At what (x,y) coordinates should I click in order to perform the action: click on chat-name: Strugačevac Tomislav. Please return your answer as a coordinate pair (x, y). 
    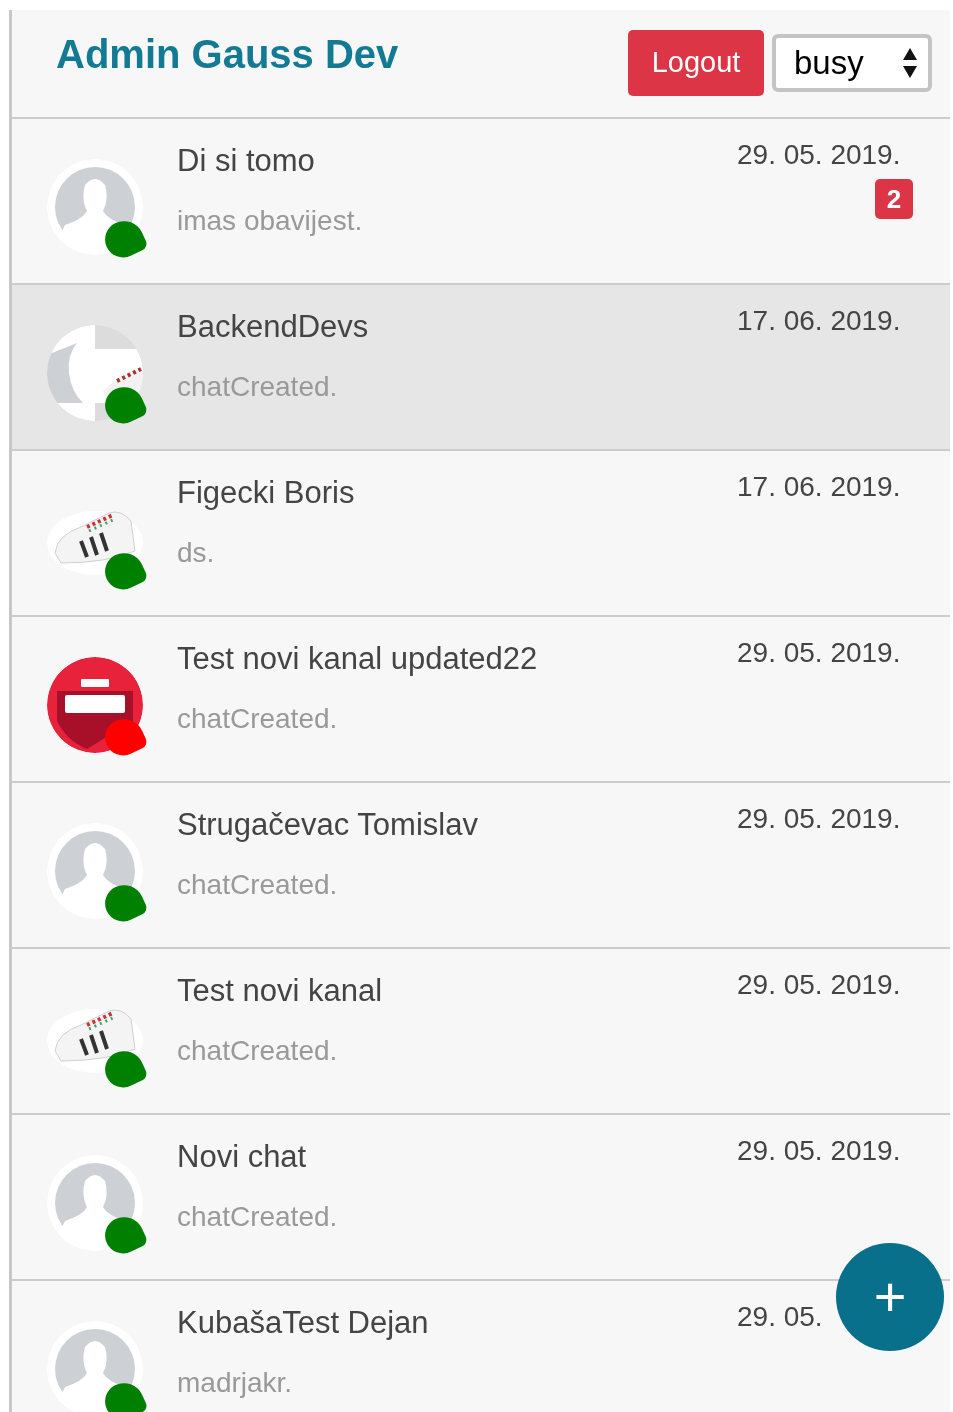
    Looking at the image, I should click on (328, 825).